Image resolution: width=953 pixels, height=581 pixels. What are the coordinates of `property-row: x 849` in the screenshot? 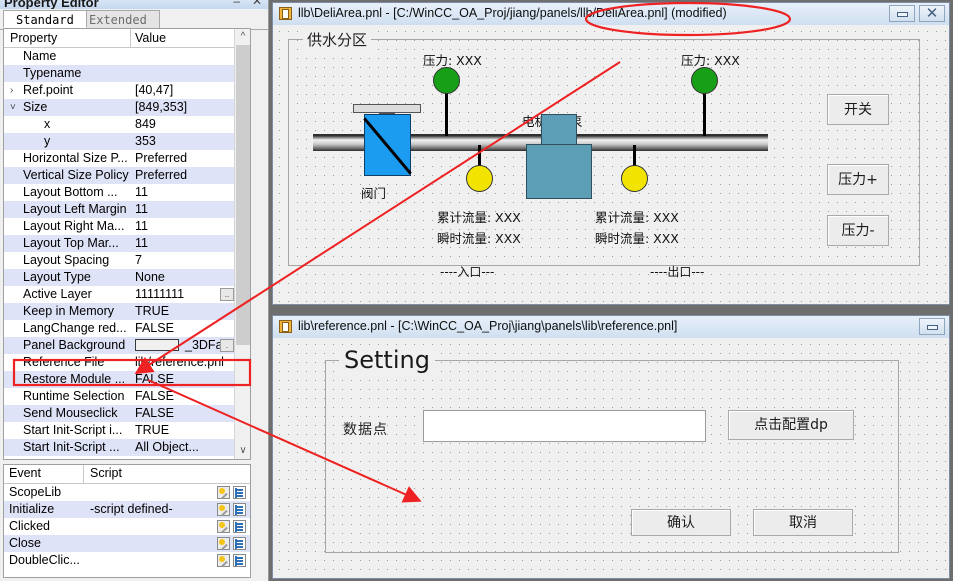 It's located at (120, 124).